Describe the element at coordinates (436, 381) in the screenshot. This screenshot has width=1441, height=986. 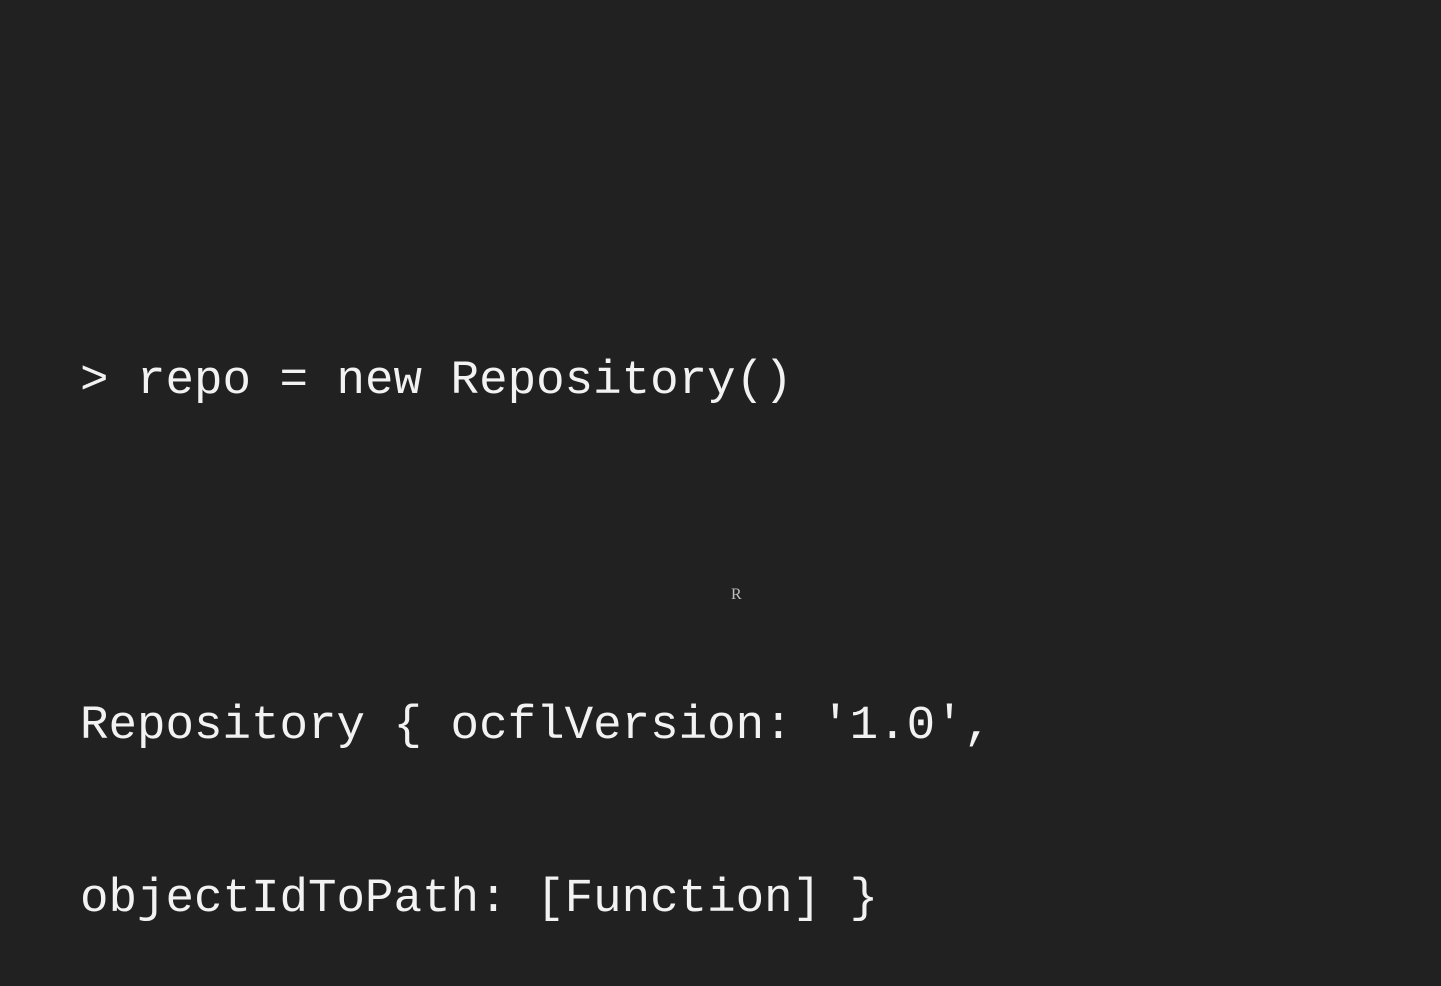
I see `code-line-command: > repo = new Repository()` at that location.